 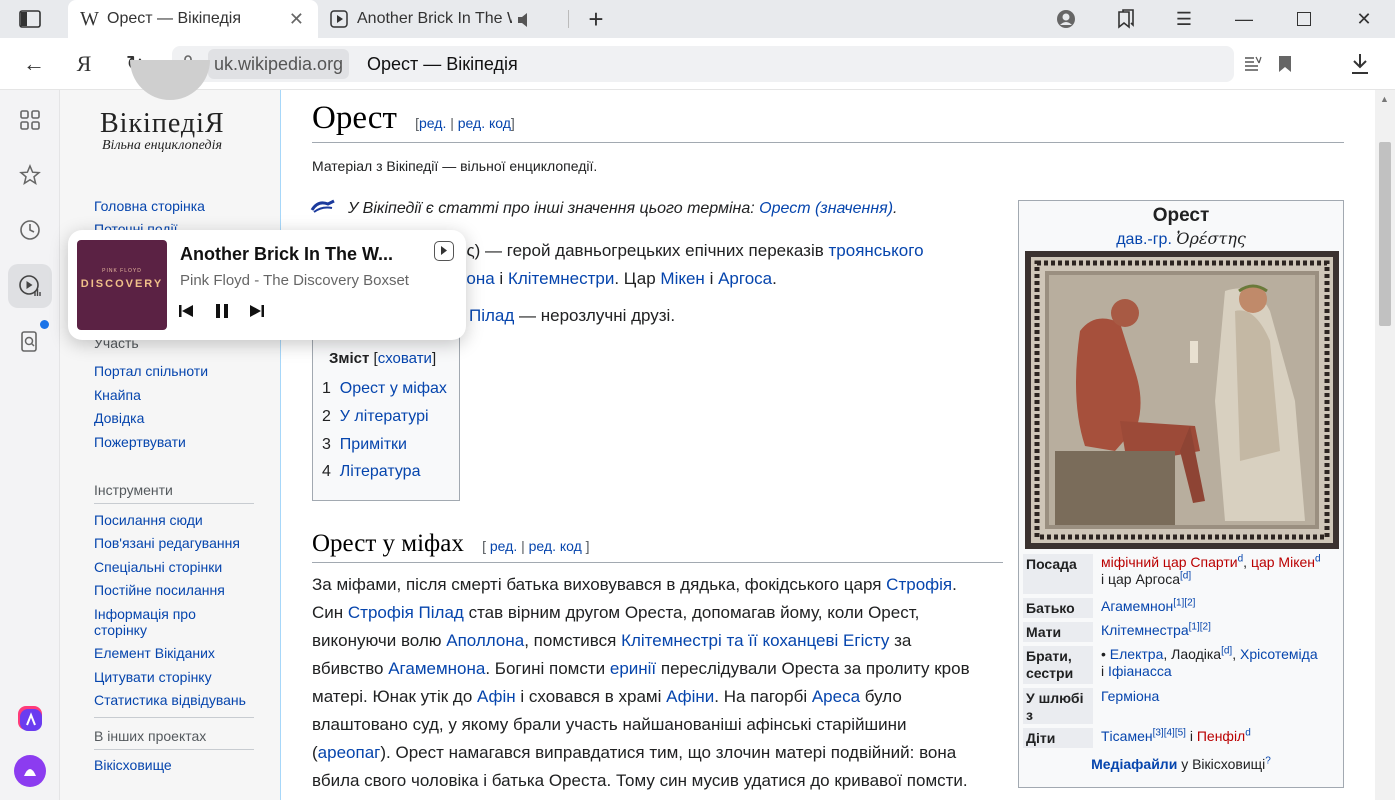 I want to click on menu-button: ☰, so click(x=1184, y=19).